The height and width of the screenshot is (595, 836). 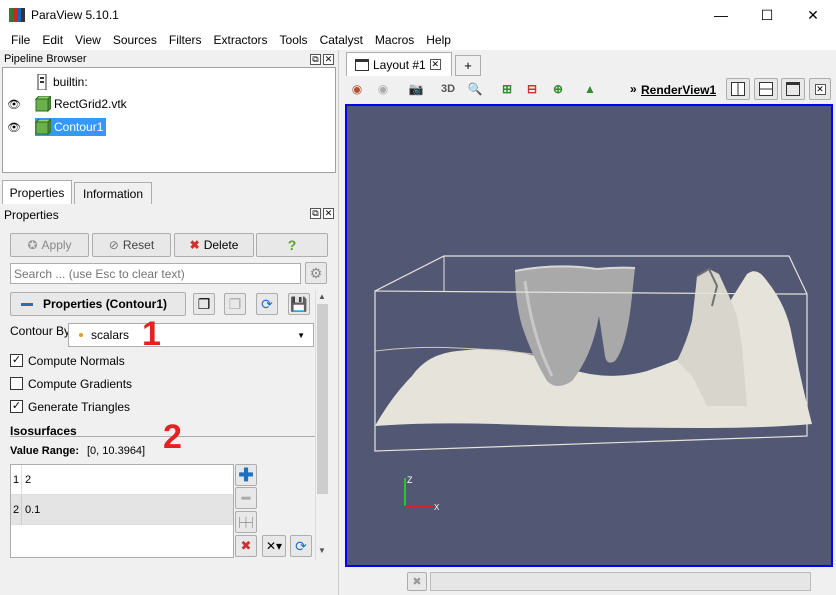 I want to click on pipeline-tree: builtin: 👁 RectGrid2.vtk 👁 Contour1, so click(x=169, y=120).